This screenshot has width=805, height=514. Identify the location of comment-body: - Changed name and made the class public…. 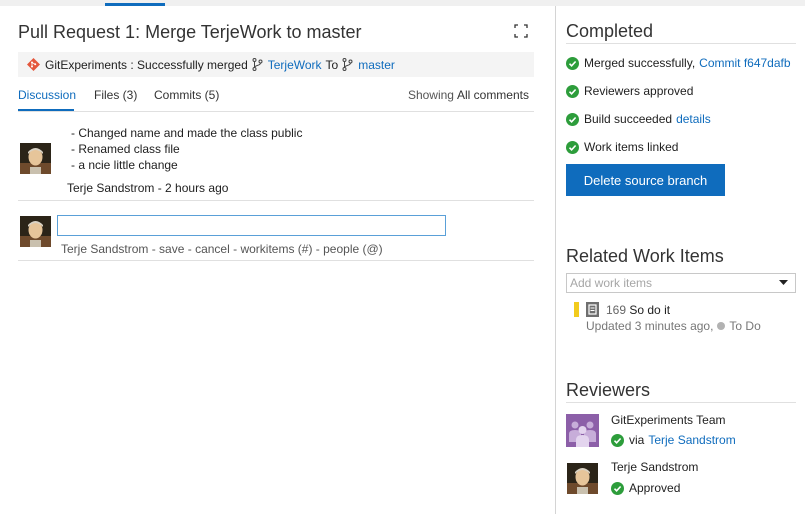
(186, 149).